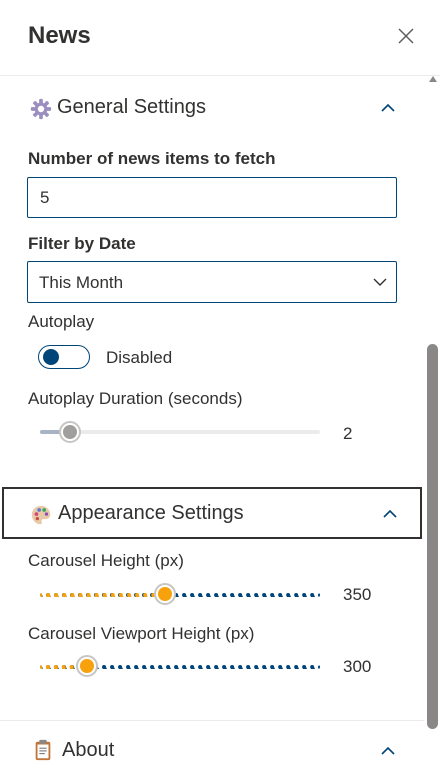 The width and height of the screenshot is (440, 773). What do you see at coordinates (151, 513) in the screenshot?
I see `appearance-settings-title: Appearance Settings` at bounding box center [151, 513].